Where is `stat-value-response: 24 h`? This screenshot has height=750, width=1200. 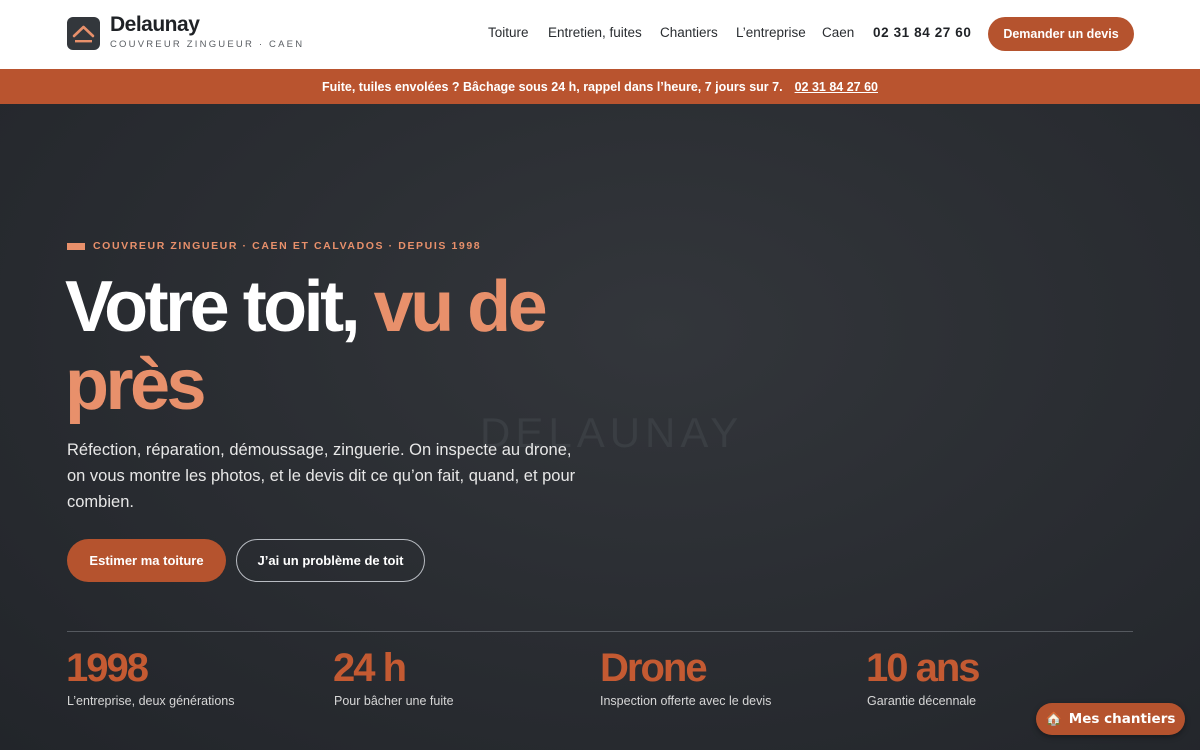
stat-value-response: 24 h is located at coordinates (370, 668).